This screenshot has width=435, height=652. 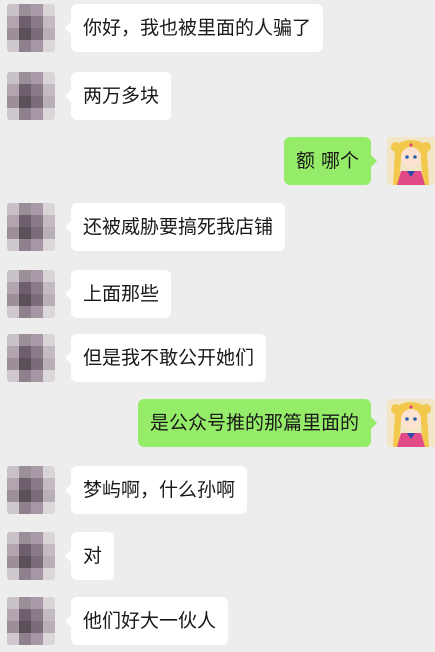 I want to click on incoming-message-bubble: 对, so click(x=89, y=556).